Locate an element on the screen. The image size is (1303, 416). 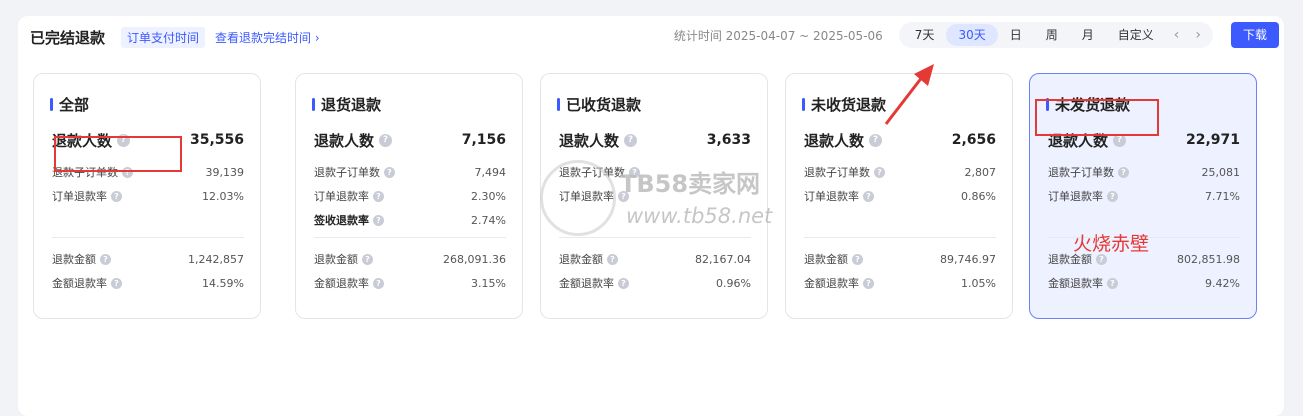
range-day: 日 is located at coordinates (1016, 35).